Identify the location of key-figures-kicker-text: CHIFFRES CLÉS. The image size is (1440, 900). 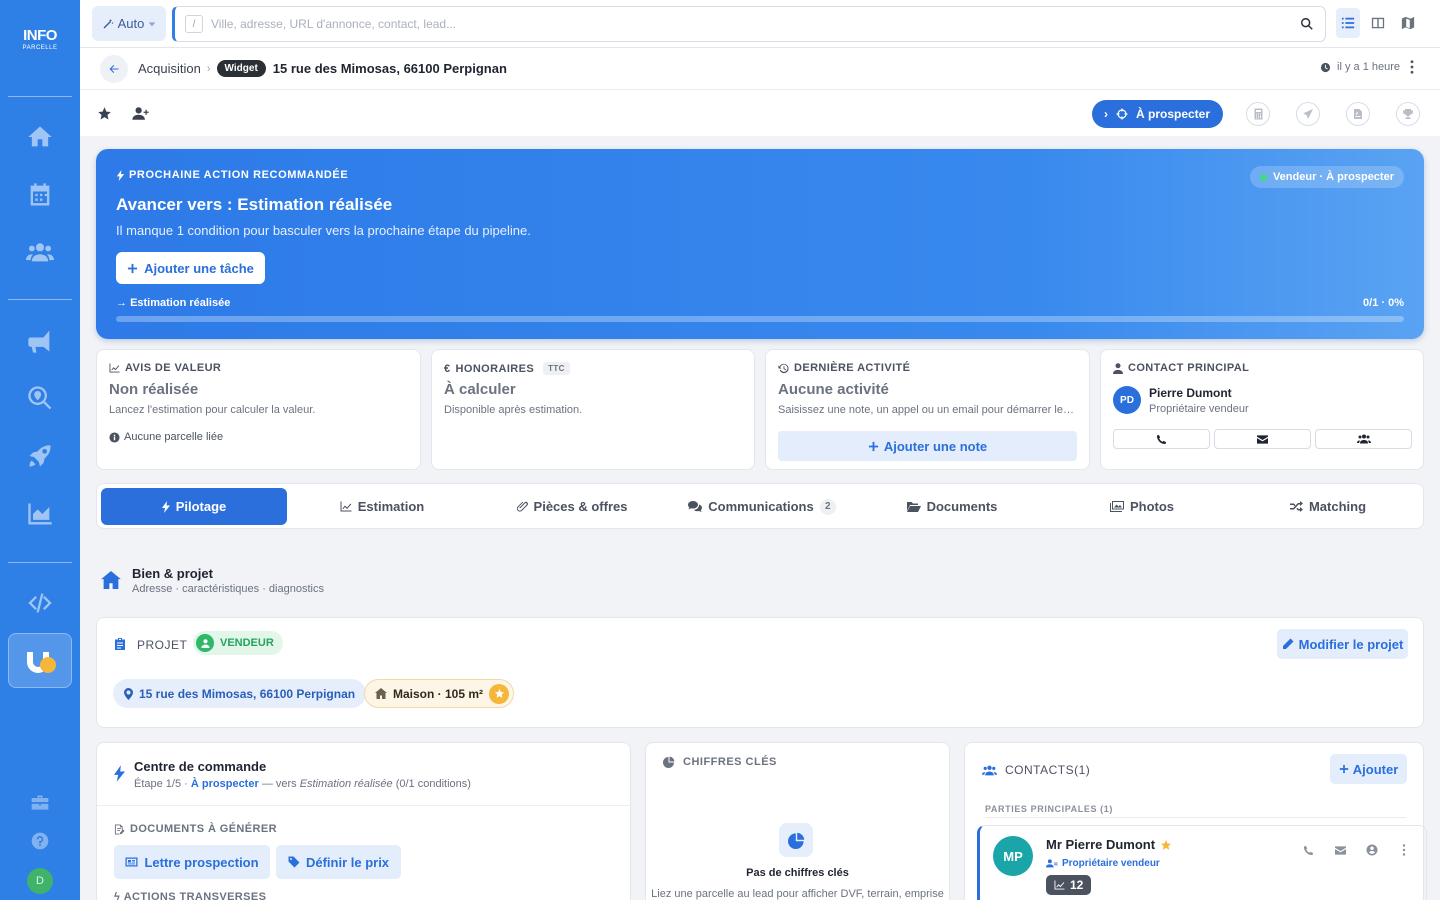
(730, 762).